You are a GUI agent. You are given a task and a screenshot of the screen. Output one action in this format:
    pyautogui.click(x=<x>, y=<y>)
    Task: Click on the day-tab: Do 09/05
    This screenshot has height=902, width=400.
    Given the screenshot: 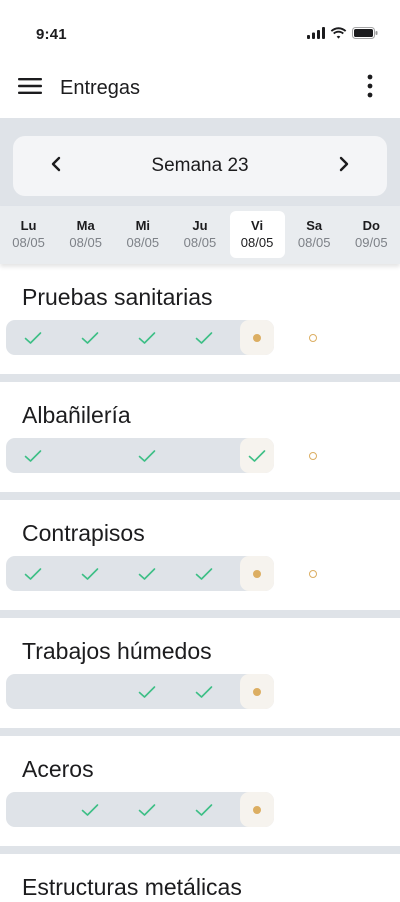 What is the action you would take?
    pyautogui.click(x=371, y=235)
    